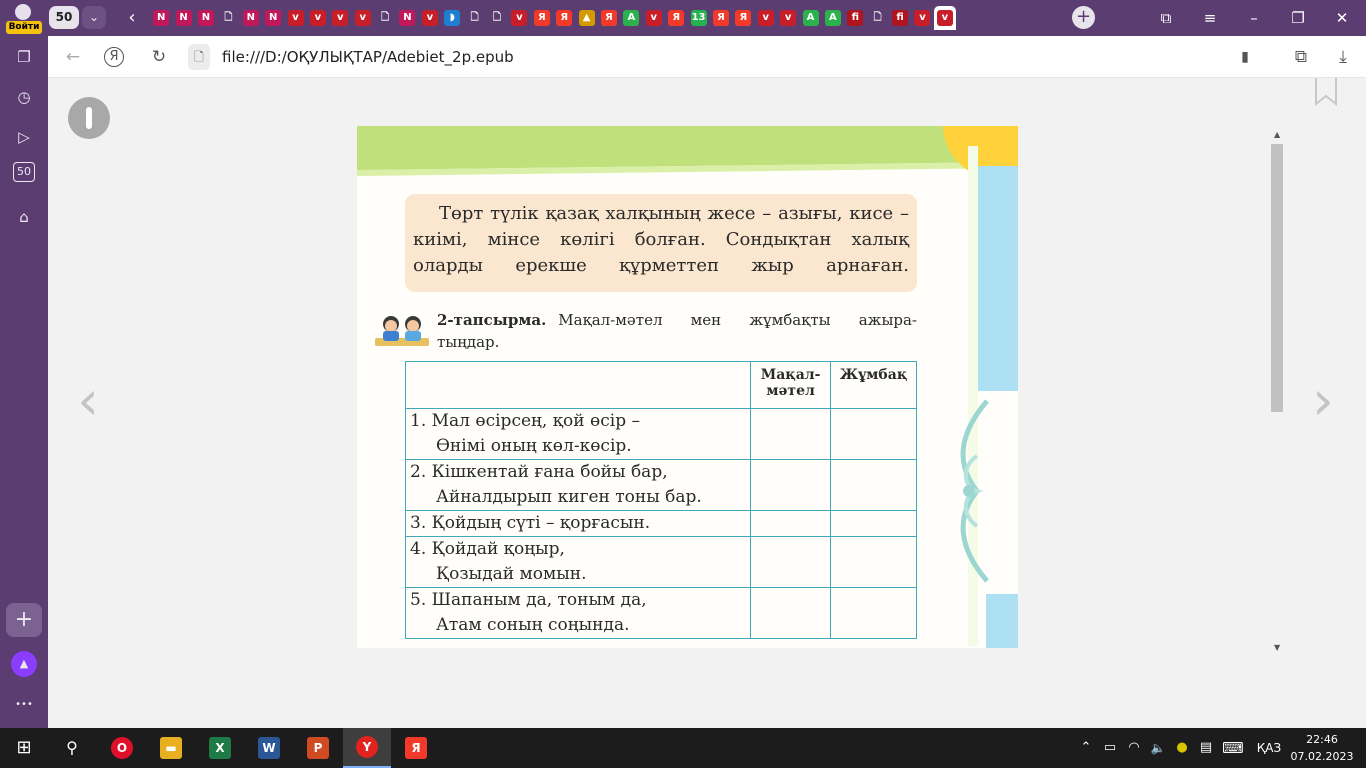  What do you see at coordinates (1245, 57) in the screenshot?
I see `bookmark-icon: ▮` at bounding box center [1245, 57].